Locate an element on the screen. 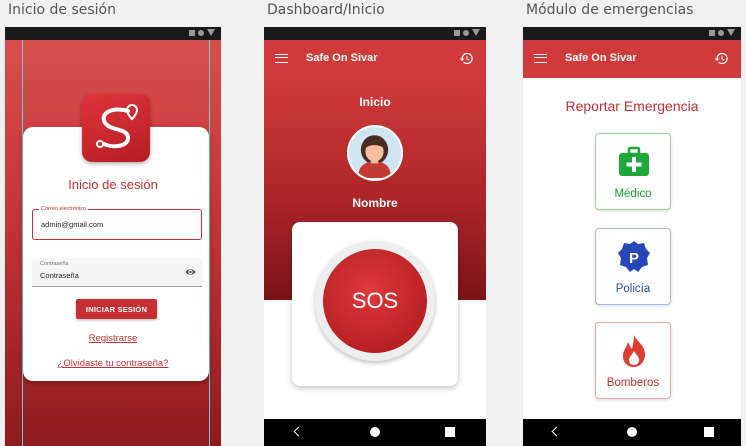 The width and height of the screenshot is (746, 446). password-field: Contraseña Contraseña is located at coordinates (117, 272).